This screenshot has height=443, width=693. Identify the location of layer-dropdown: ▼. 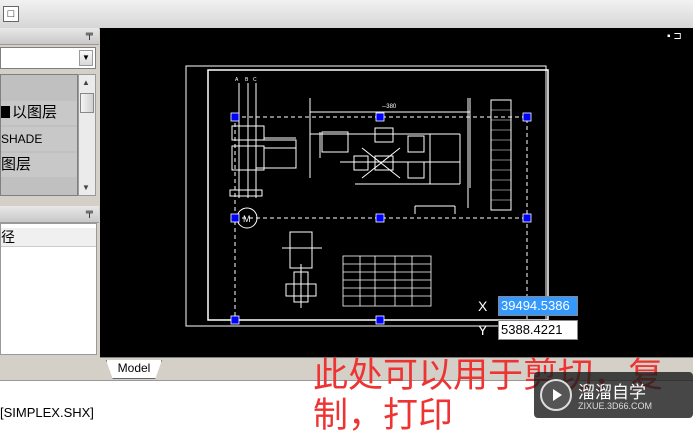
(48, 58).